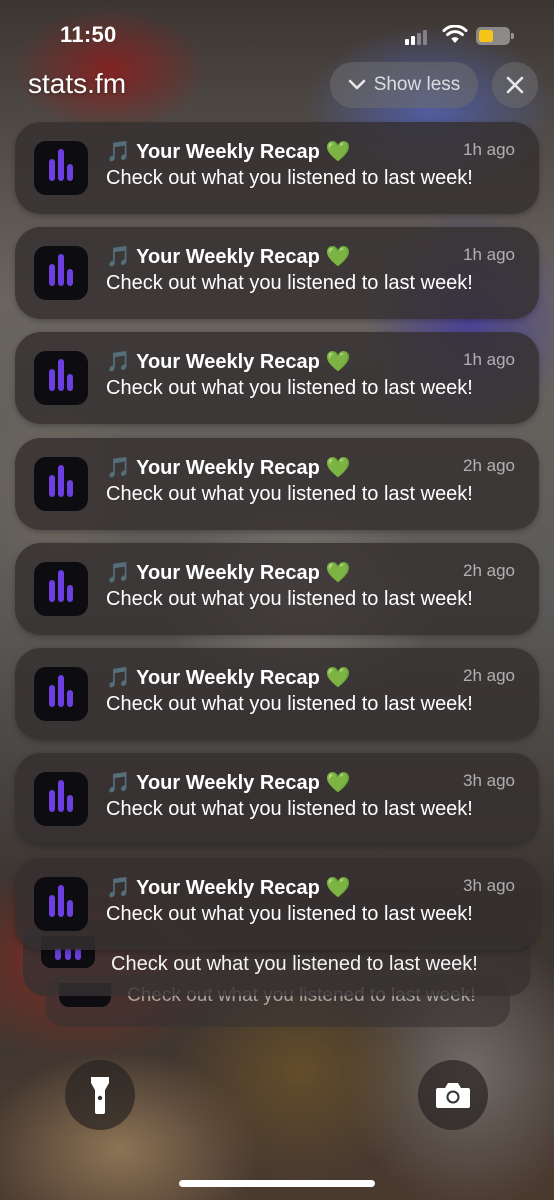 The width and height of the screenshot is (554, 1200). Describe the element at coordinates (495, 36) in the screenshot. I see `battery-icon` at that location.